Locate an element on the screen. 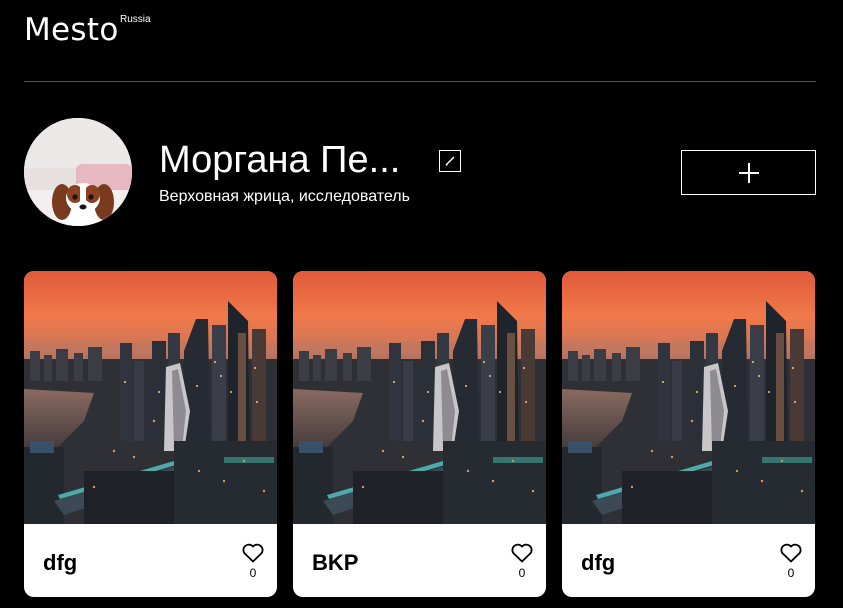  profile-about: Верховная жрица, исследователь is located at coordinates (284, 196).